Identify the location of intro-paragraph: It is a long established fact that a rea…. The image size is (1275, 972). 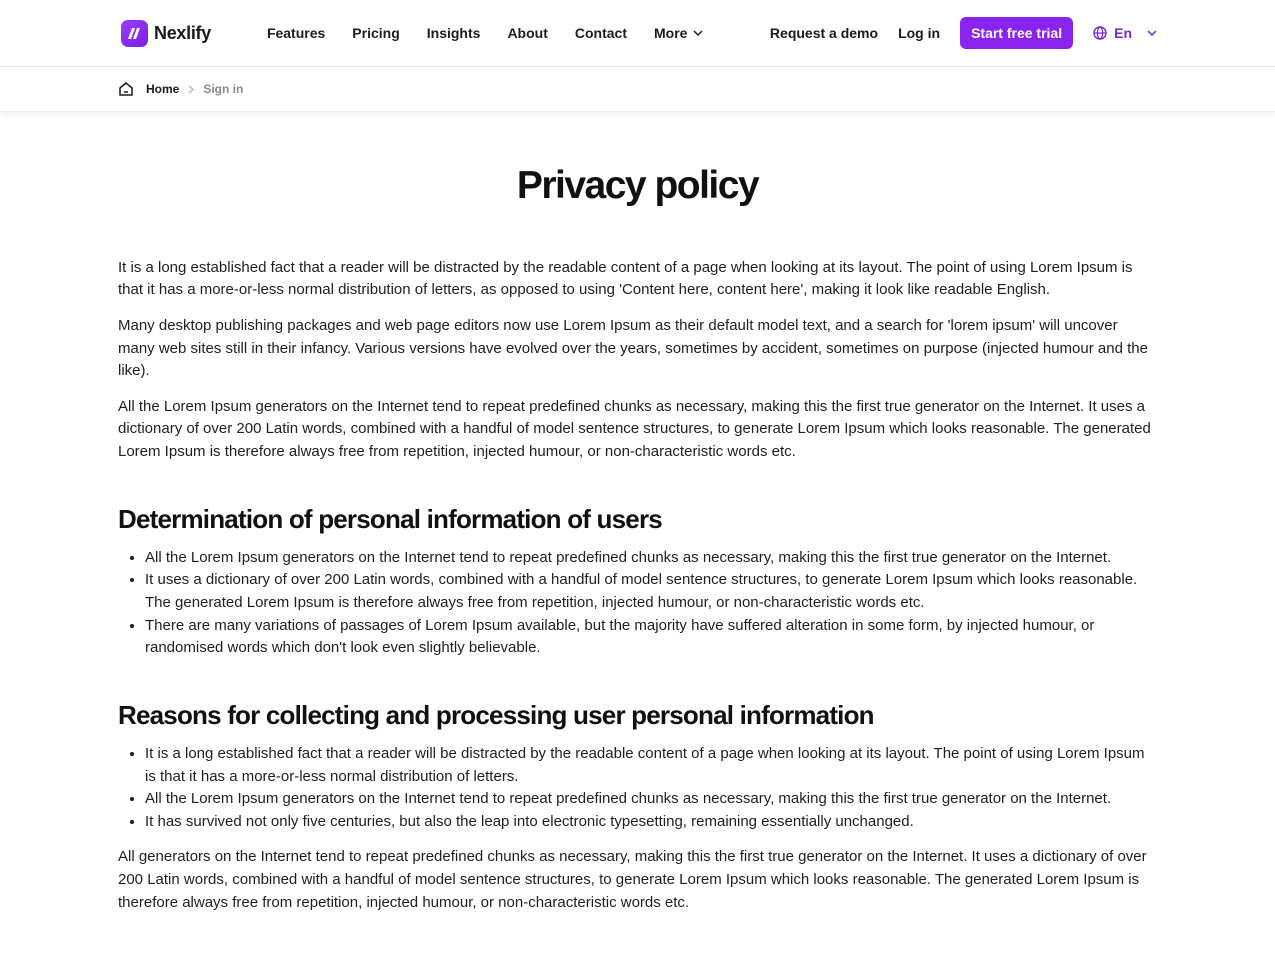
(625, 278).